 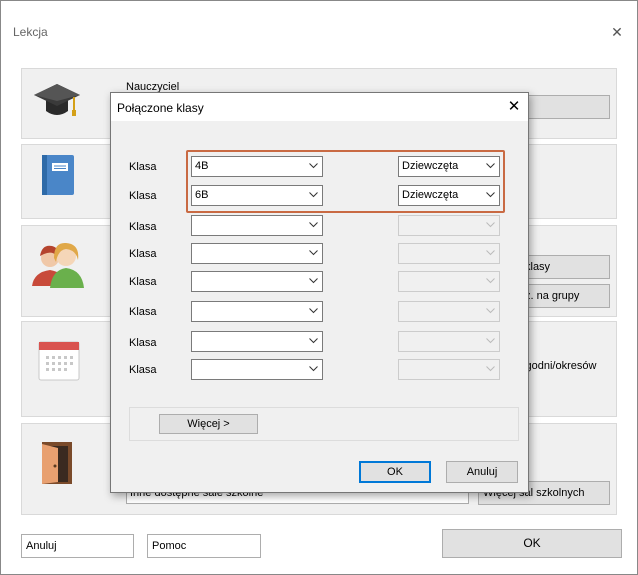 What do you see at coordinates (208, 424) in the screenshot?
I see `more-button: Więcej >` at bounding box center [208, 424].